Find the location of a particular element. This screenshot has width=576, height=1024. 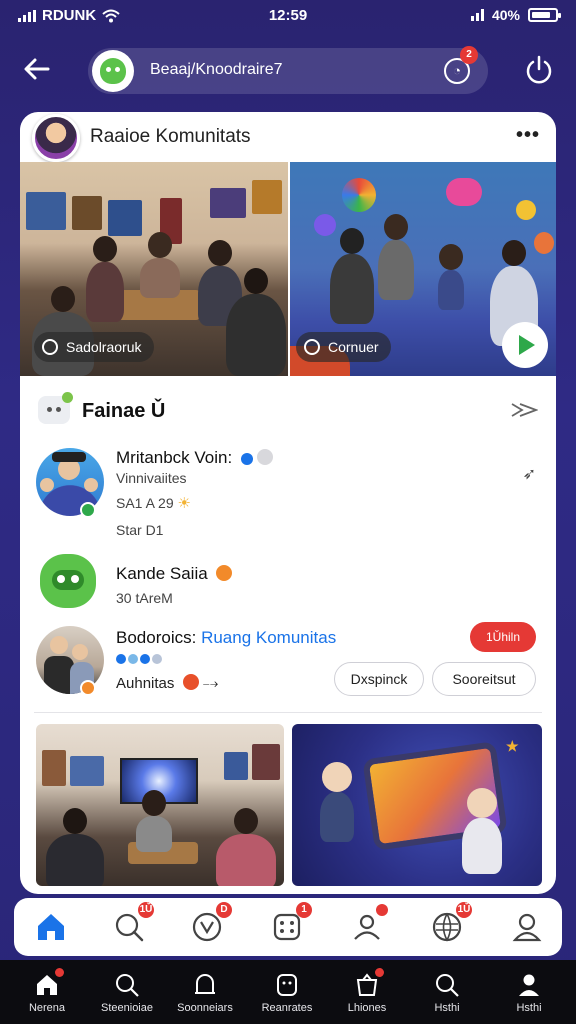

row-subtitle: Auhnitas ⤍ is located at coordinates (167, 683).